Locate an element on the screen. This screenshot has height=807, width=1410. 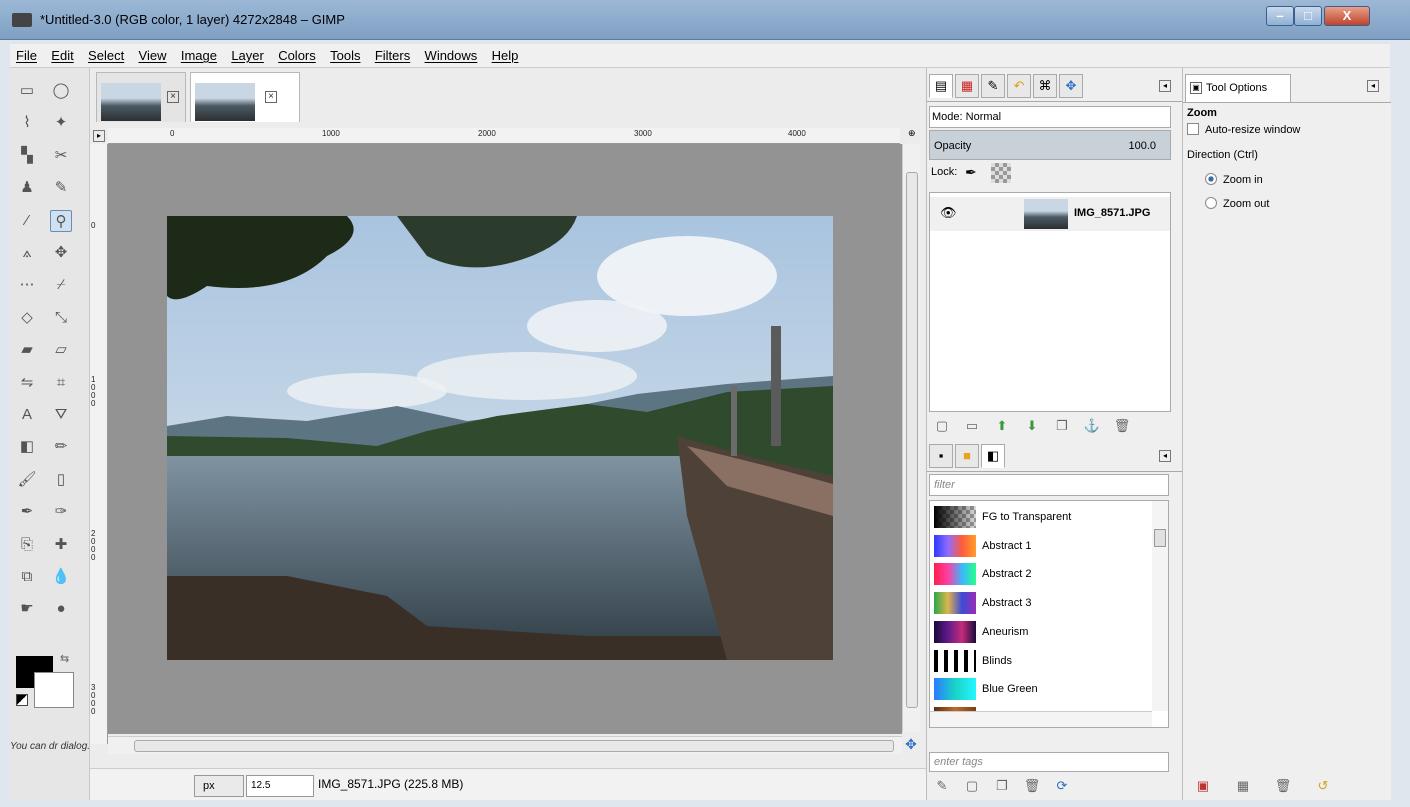
layer-name: IMG_8571.JPG is located at coordinates (1112, 213).